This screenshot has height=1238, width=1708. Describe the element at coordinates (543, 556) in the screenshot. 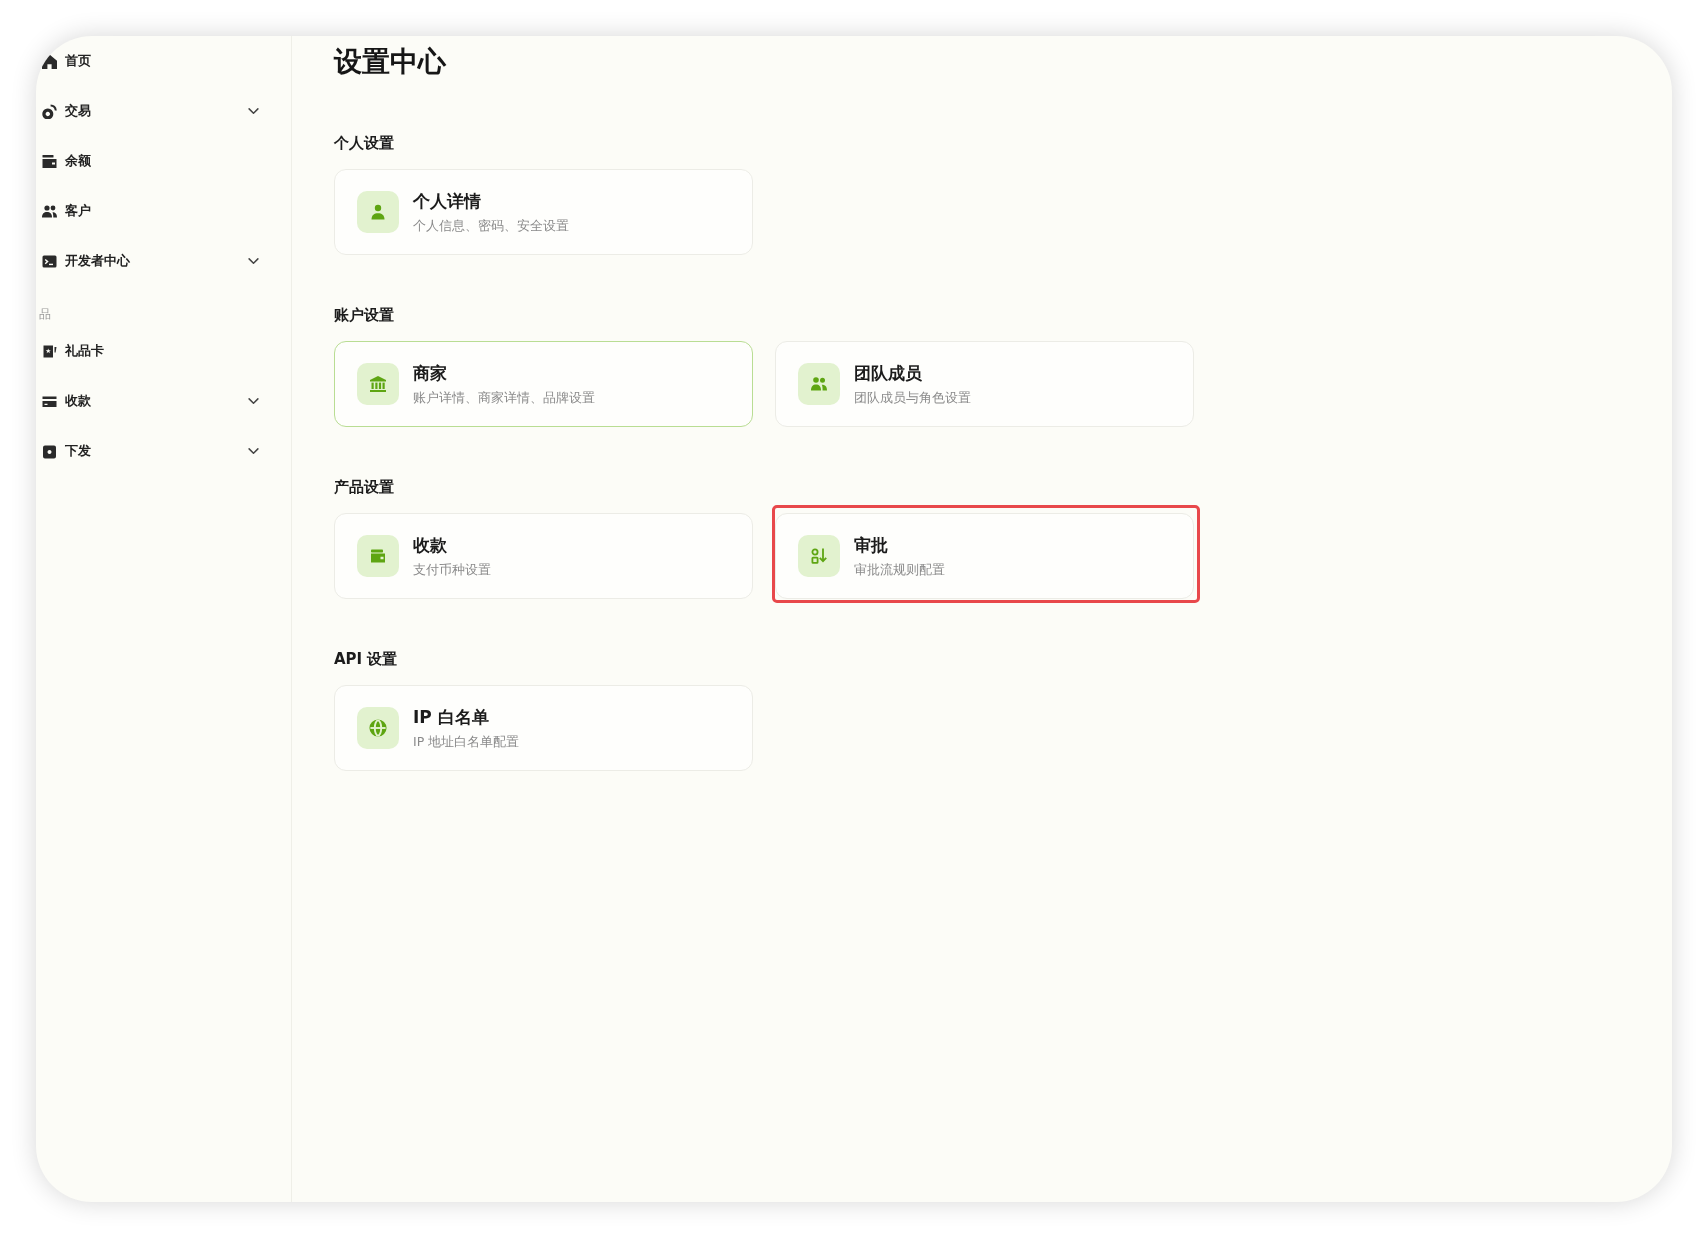

I see `settings-card: 收款 支付币种设置` at that location.